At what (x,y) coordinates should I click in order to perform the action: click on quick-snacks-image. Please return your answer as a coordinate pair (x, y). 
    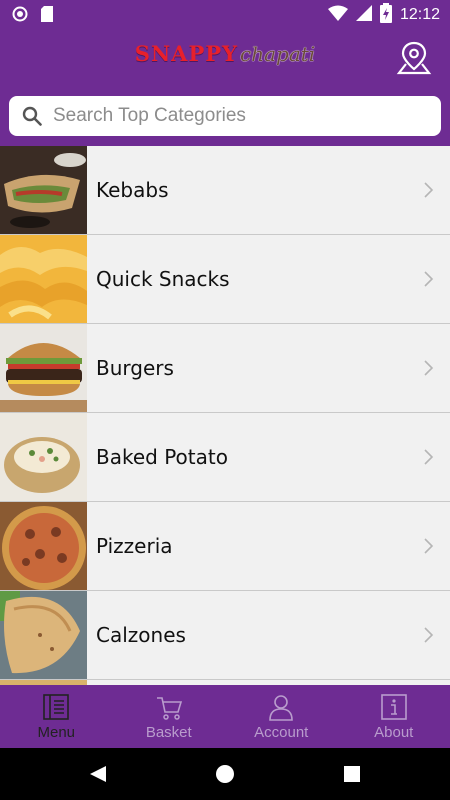
    Looking at the image, I should click on (43, 279).